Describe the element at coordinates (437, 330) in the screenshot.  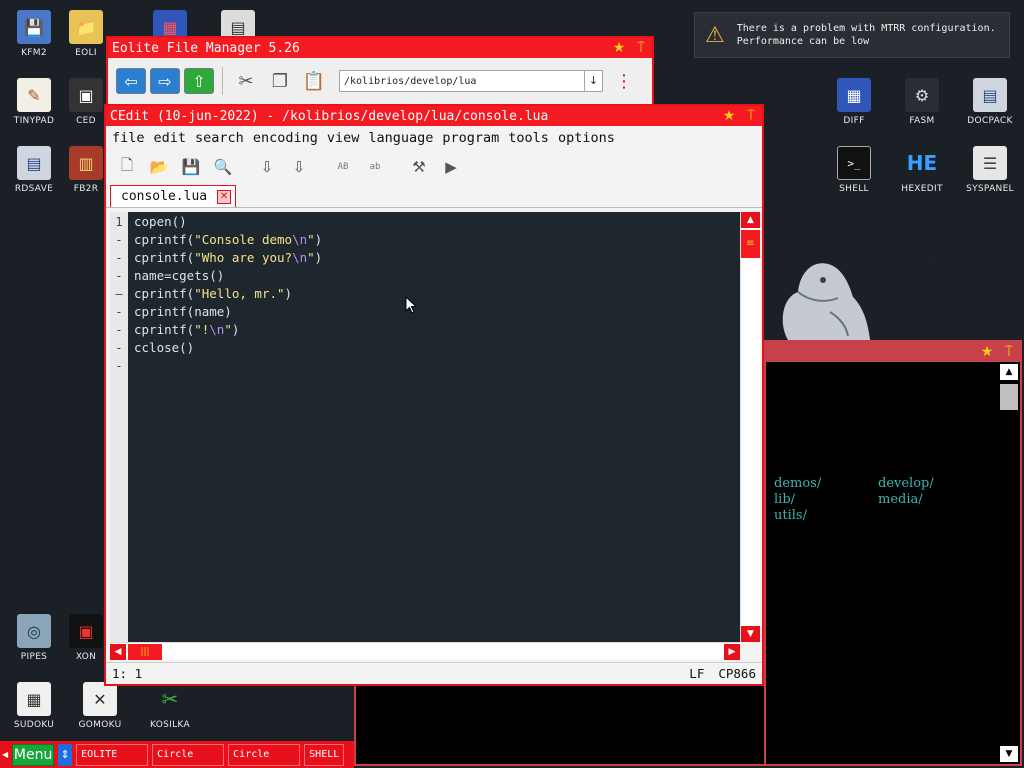
I see `code-line: cprintf("!\n")` at that location.